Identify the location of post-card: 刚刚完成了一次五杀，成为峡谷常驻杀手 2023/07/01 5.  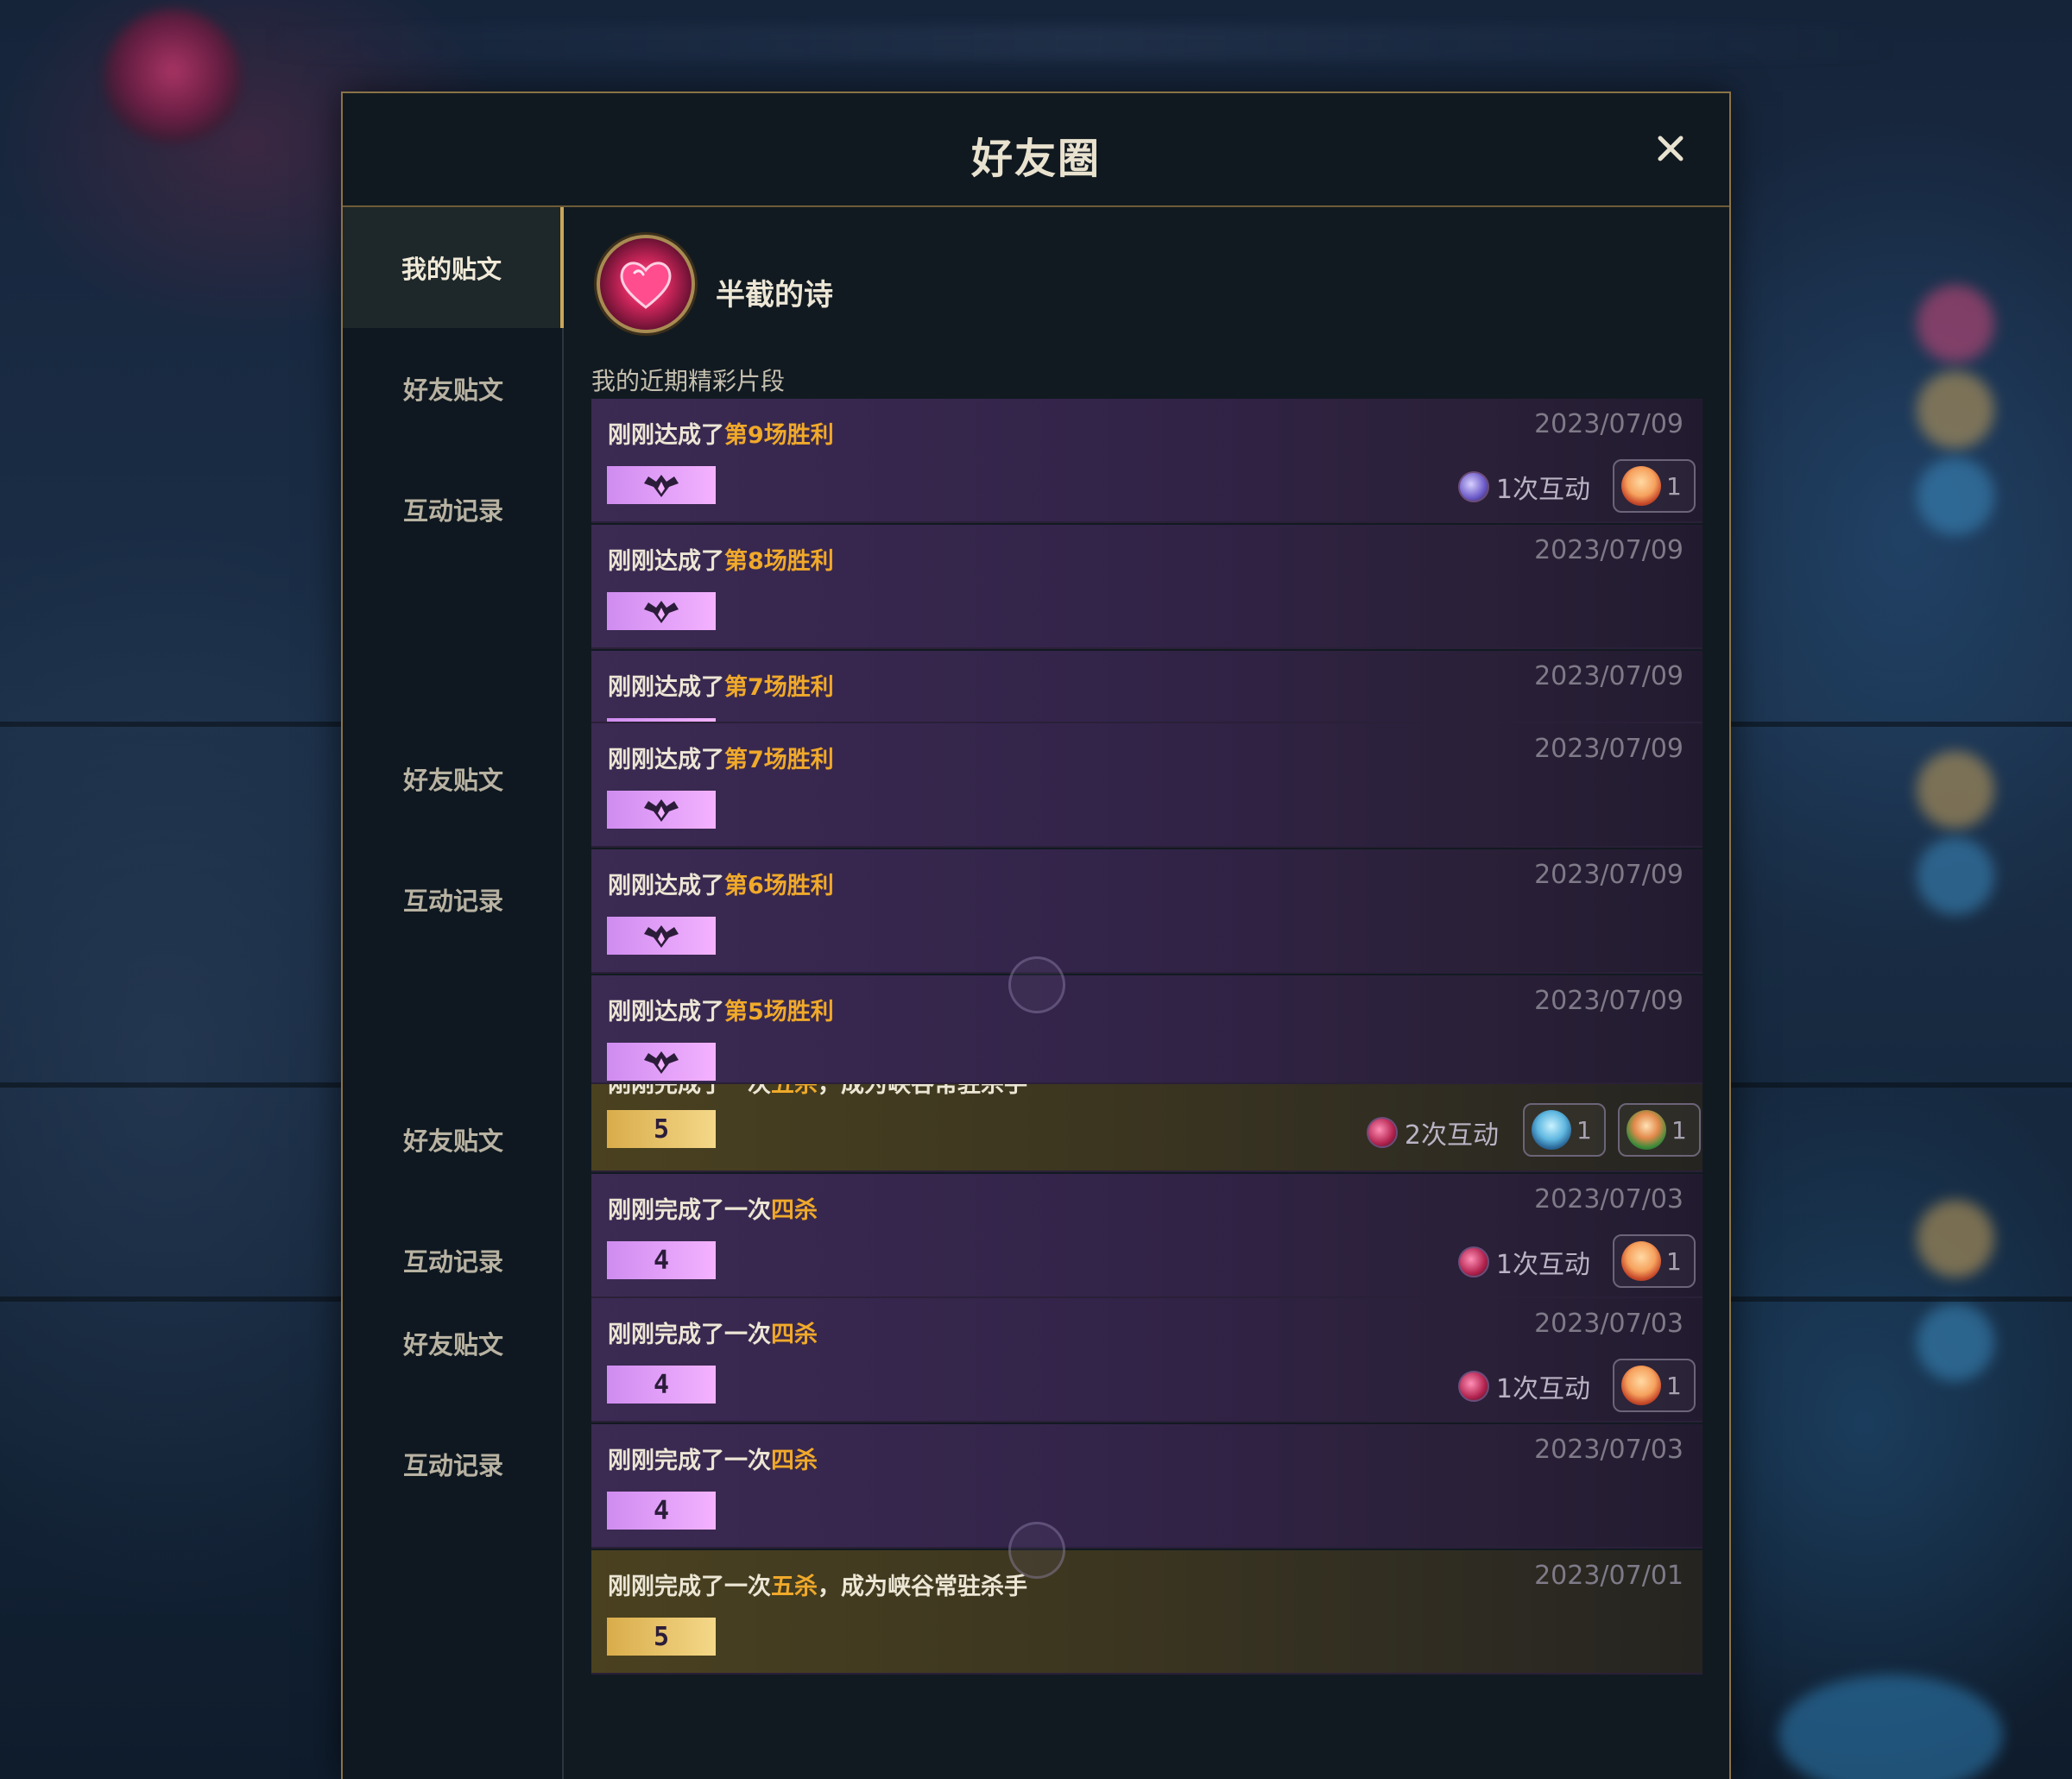
(1146, 1613).